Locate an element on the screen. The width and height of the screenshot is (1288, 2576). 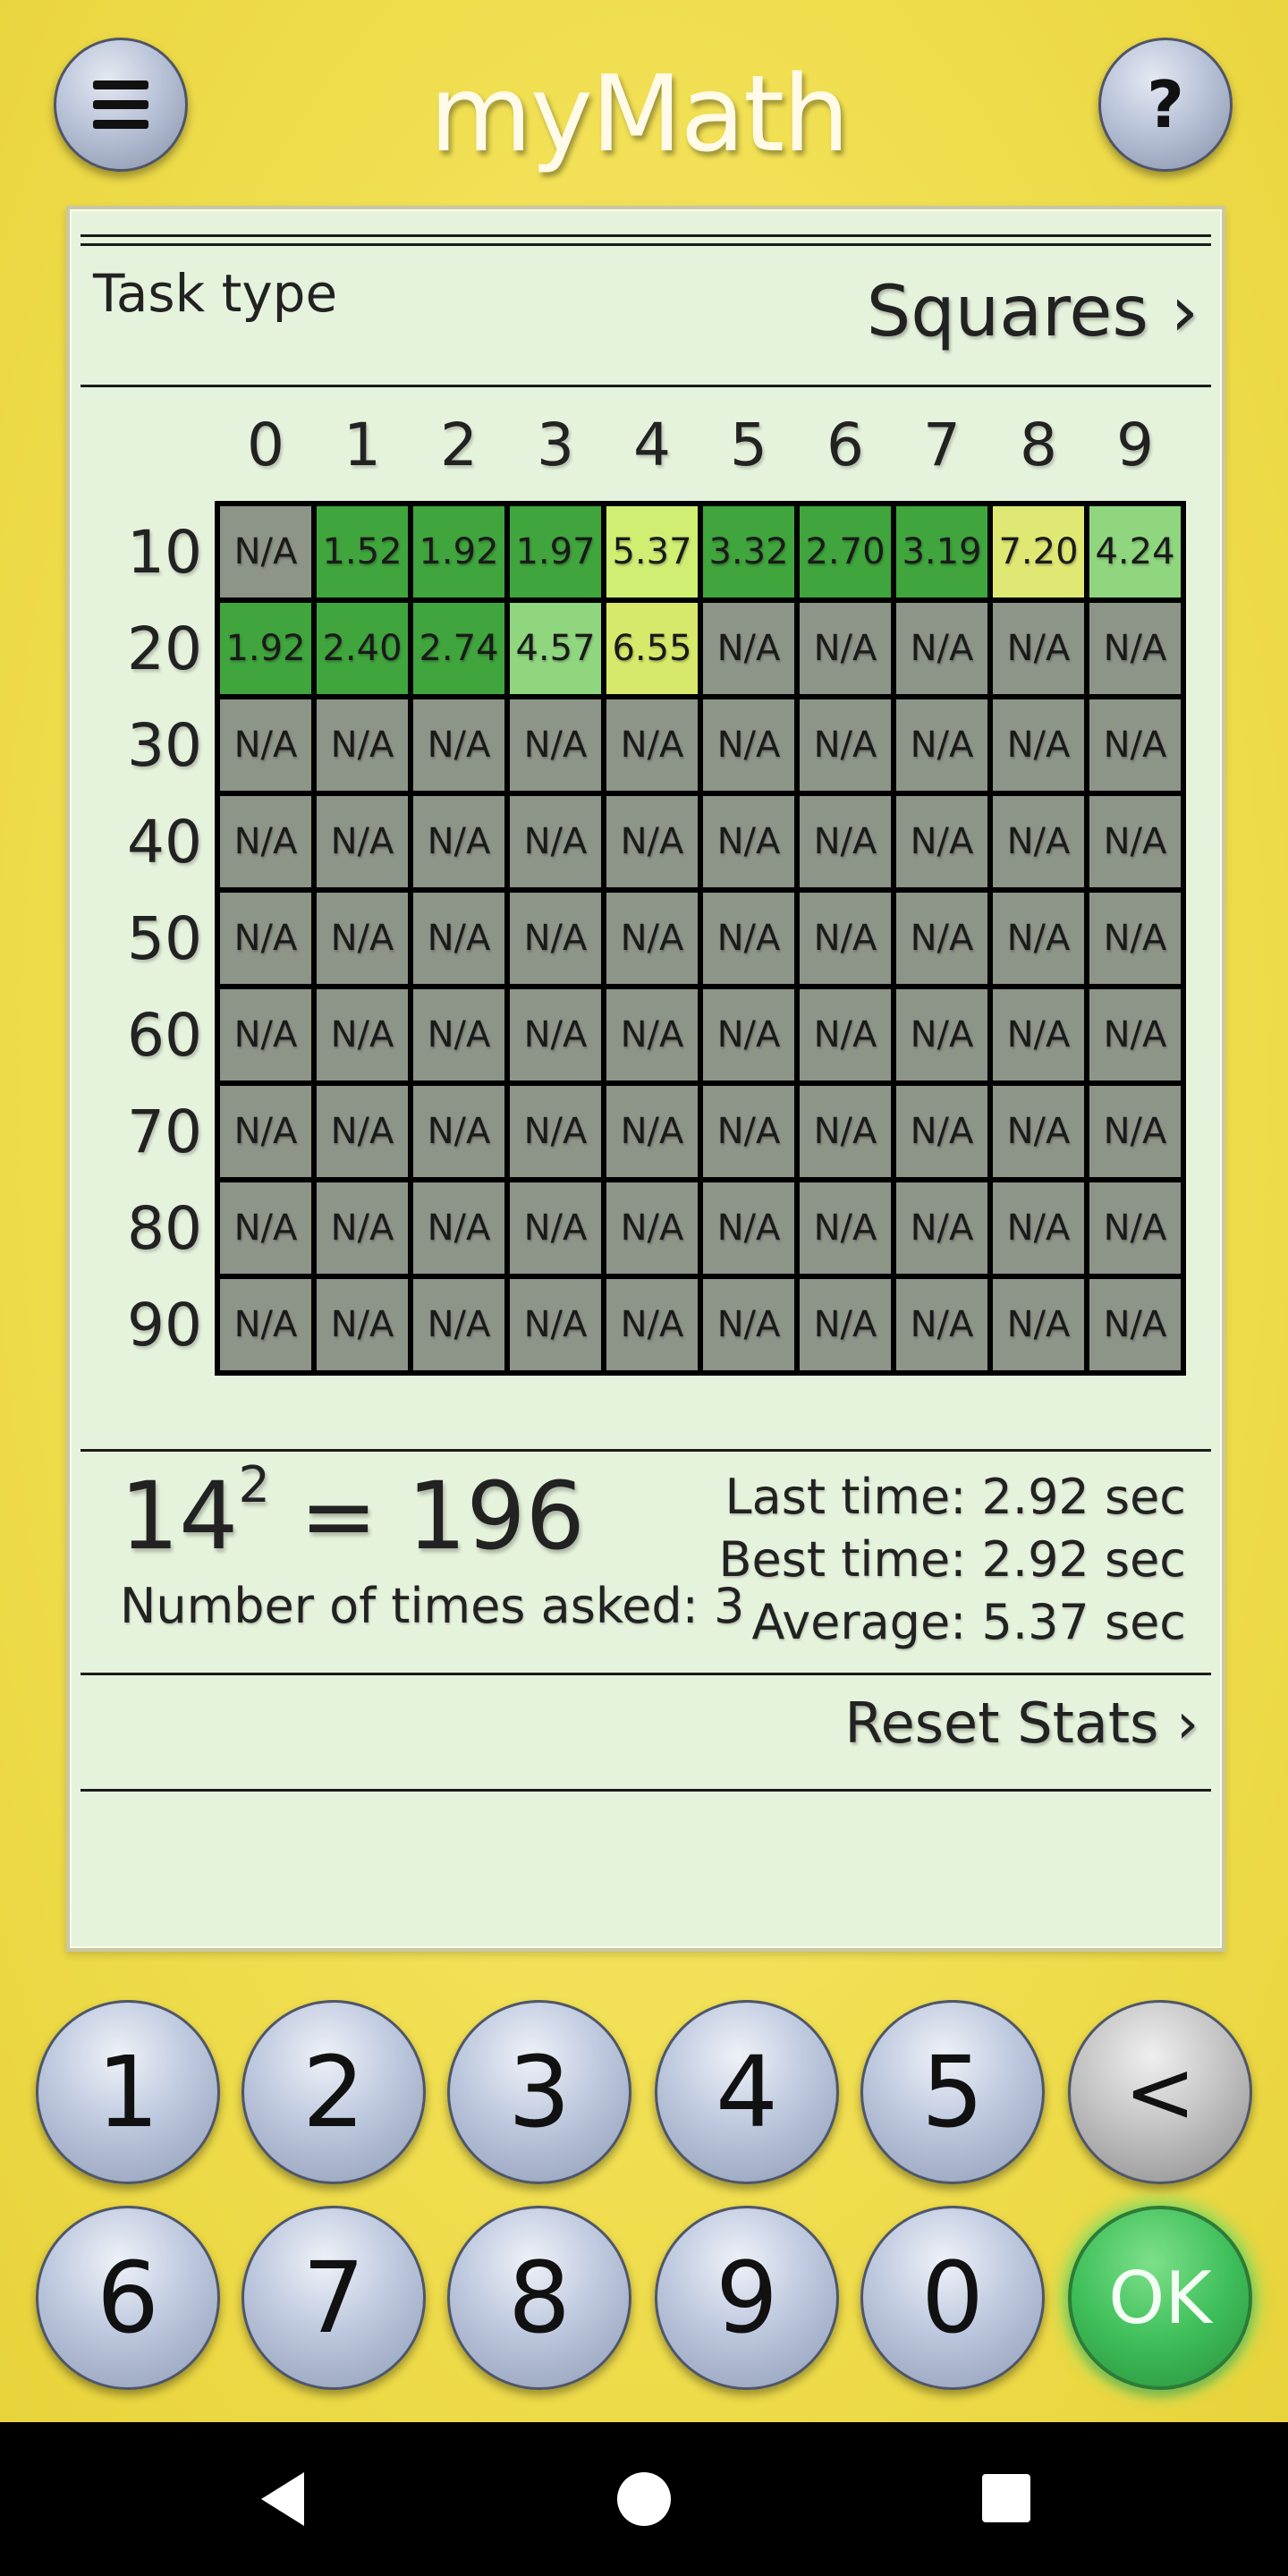
grid-cell: 5.37 is located at coordinates (652, 552).